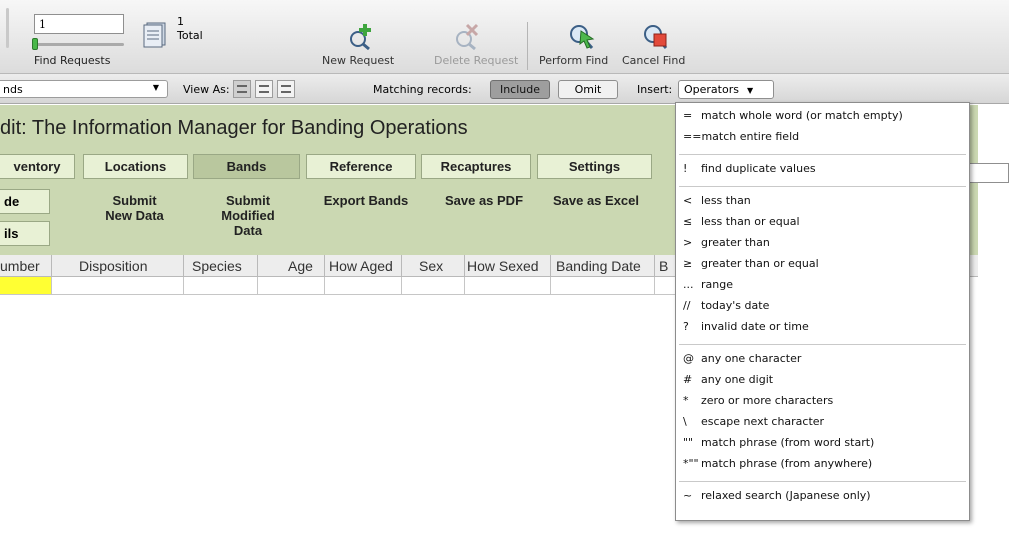 This screenshot has height=540, width=1009. I want to click on perform-find-button: Perform Find, so click(573, 60).